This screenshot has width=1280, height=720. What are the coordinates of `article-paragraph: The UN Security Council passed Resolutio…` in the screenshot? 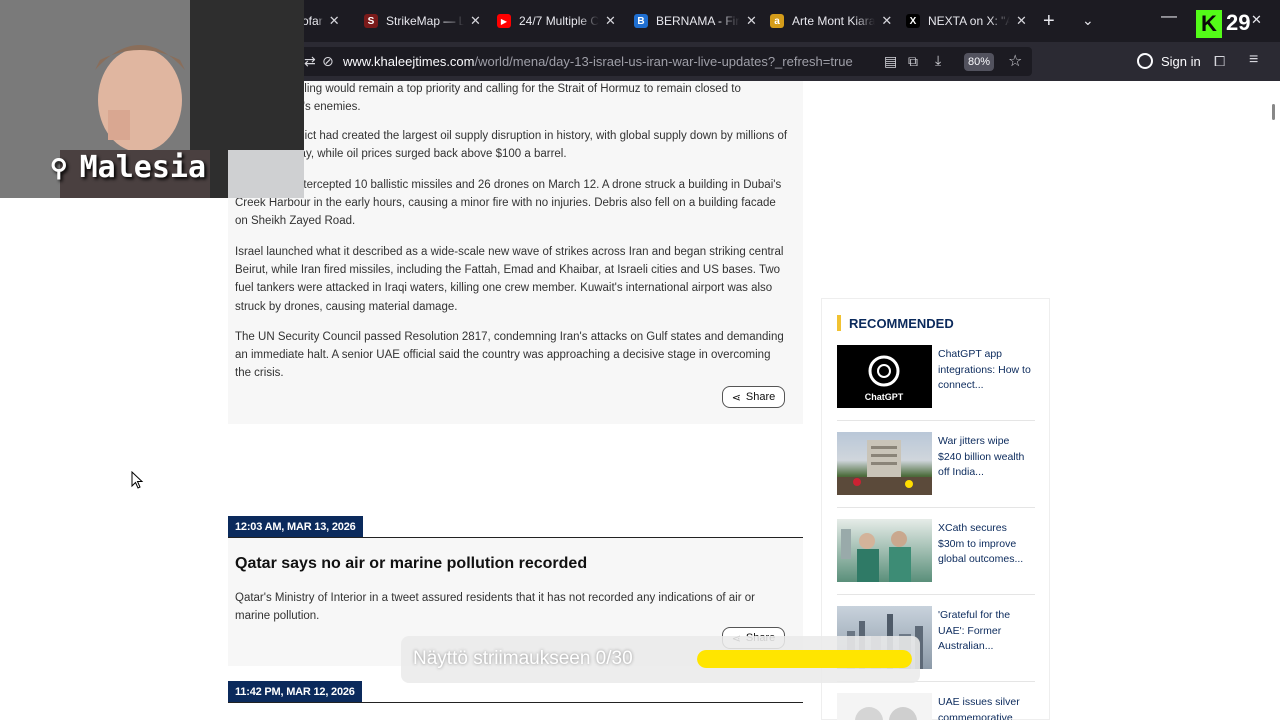 It's located at (509, 355).